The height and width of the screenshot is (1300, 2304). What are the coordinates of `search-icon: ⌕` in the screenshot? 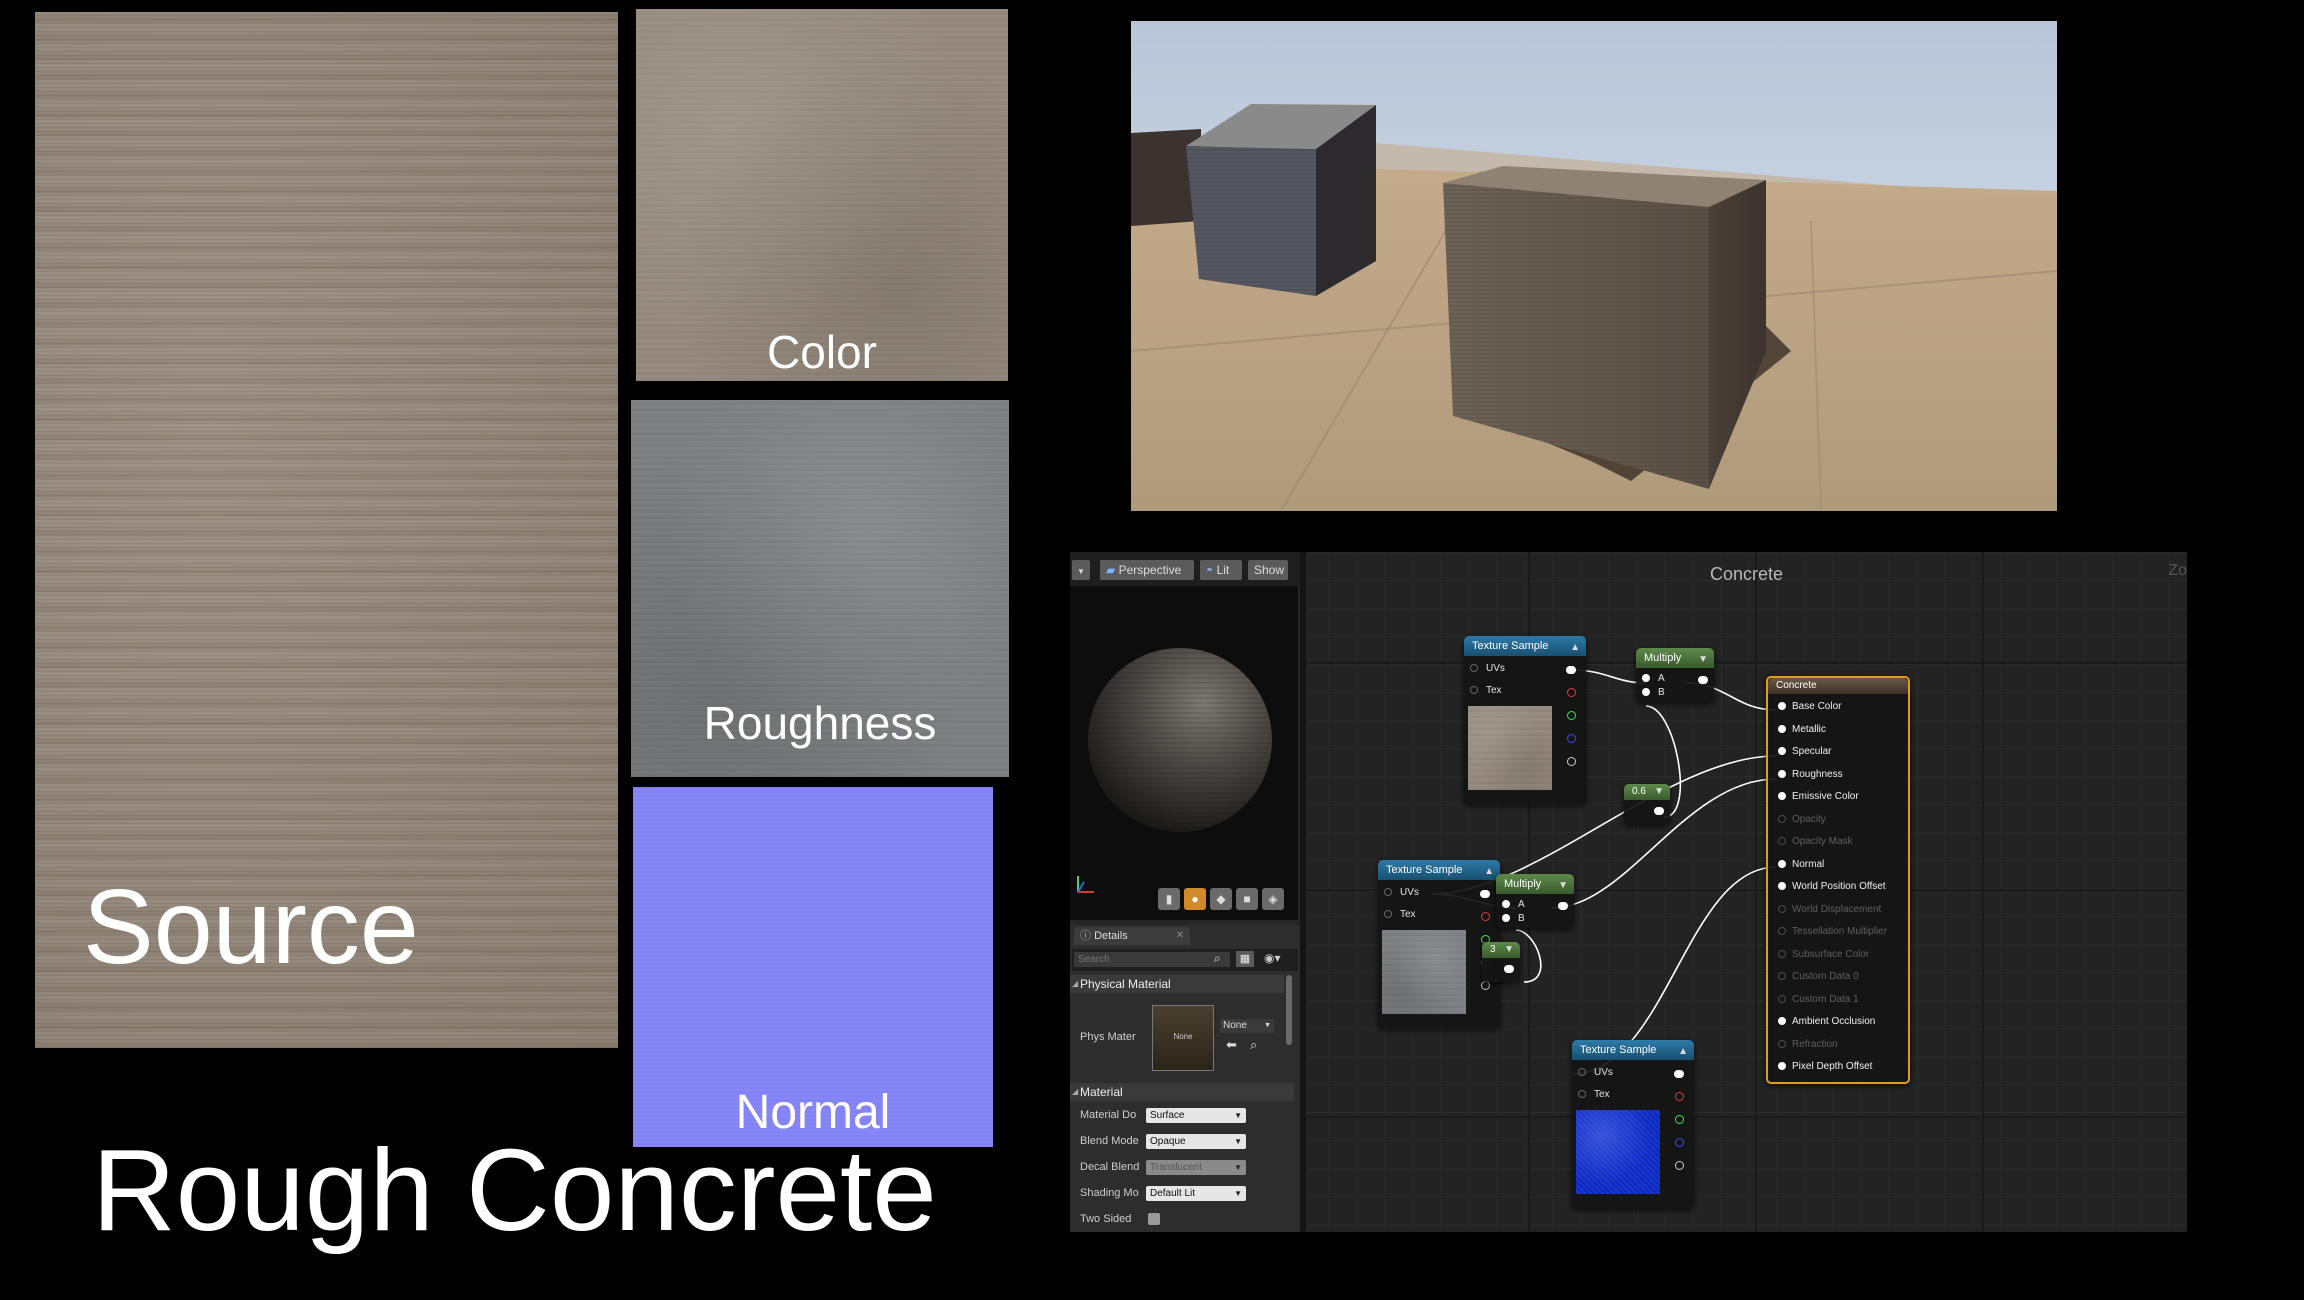 It's located at (1217, 958).